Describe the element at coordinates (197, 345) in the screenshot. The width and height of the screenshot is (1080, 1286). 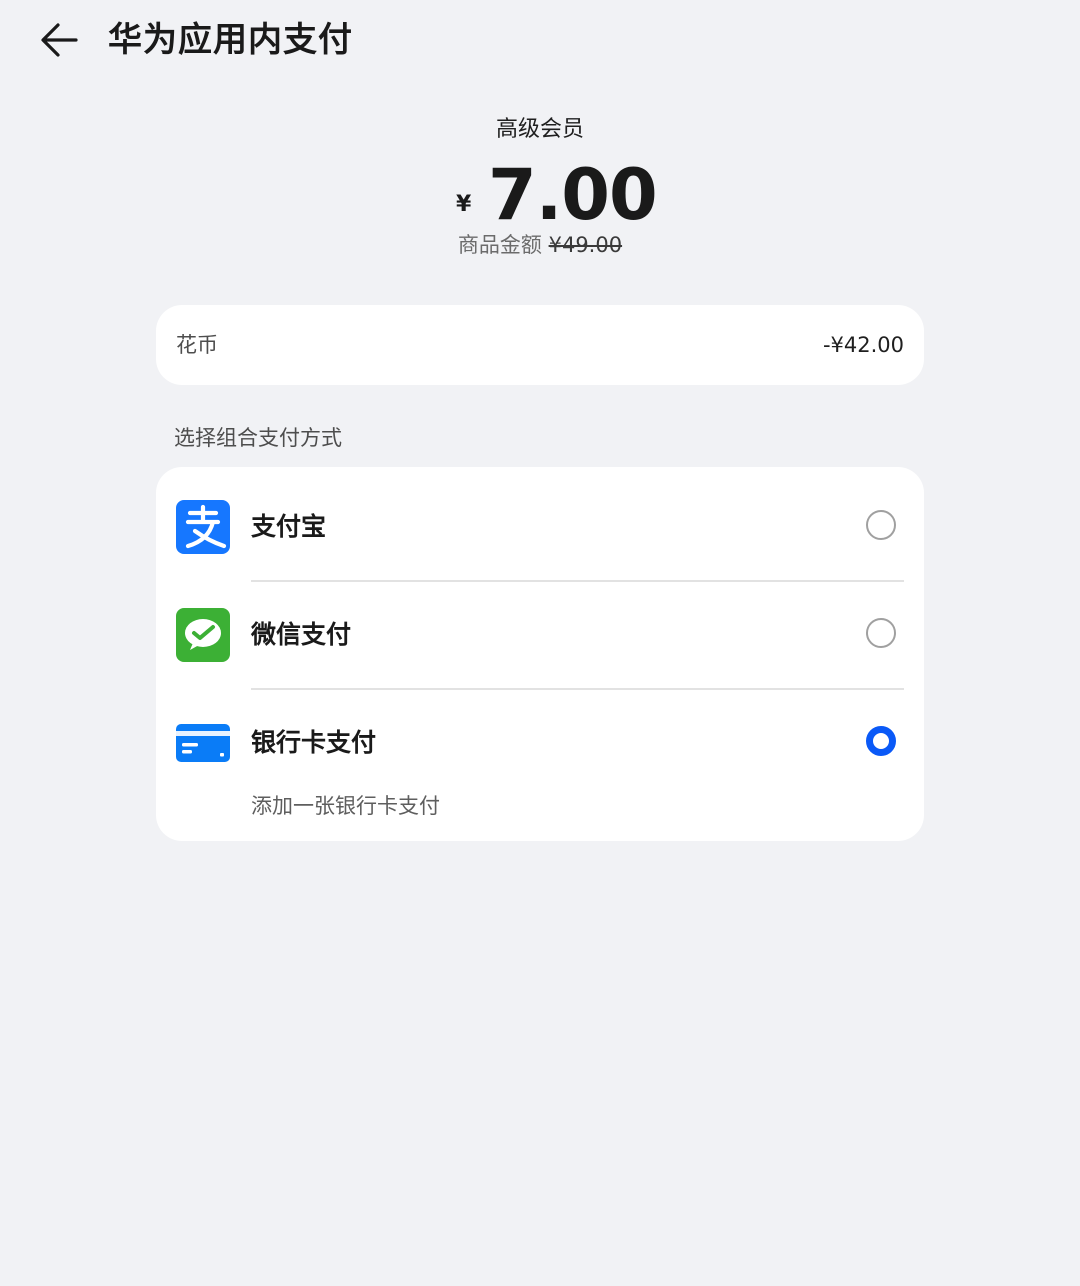
I see `coins-label: 花币` at that location.